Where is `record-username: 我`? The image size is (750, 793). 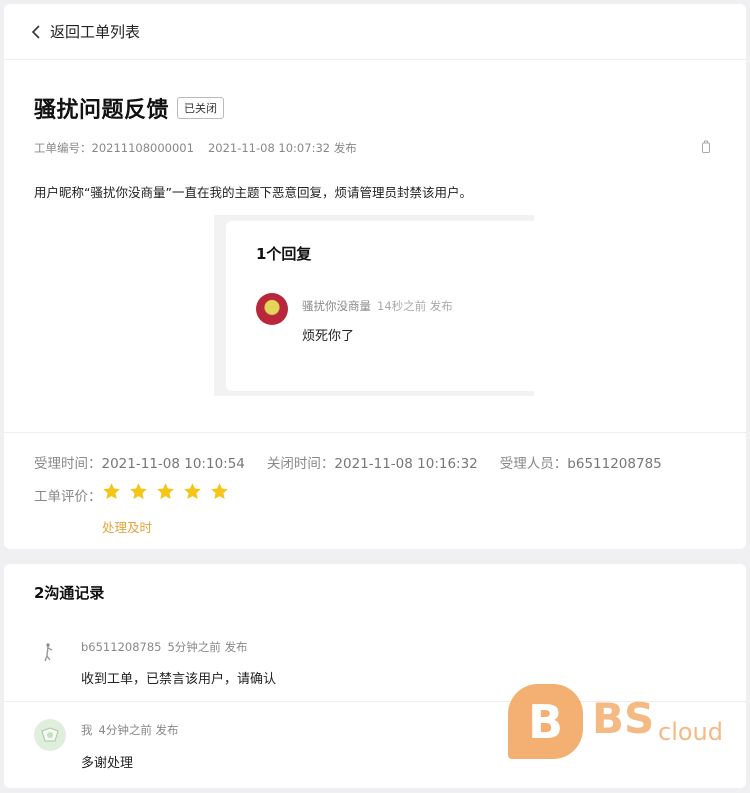 record-username: 我 is located at coordinates (87, 730).